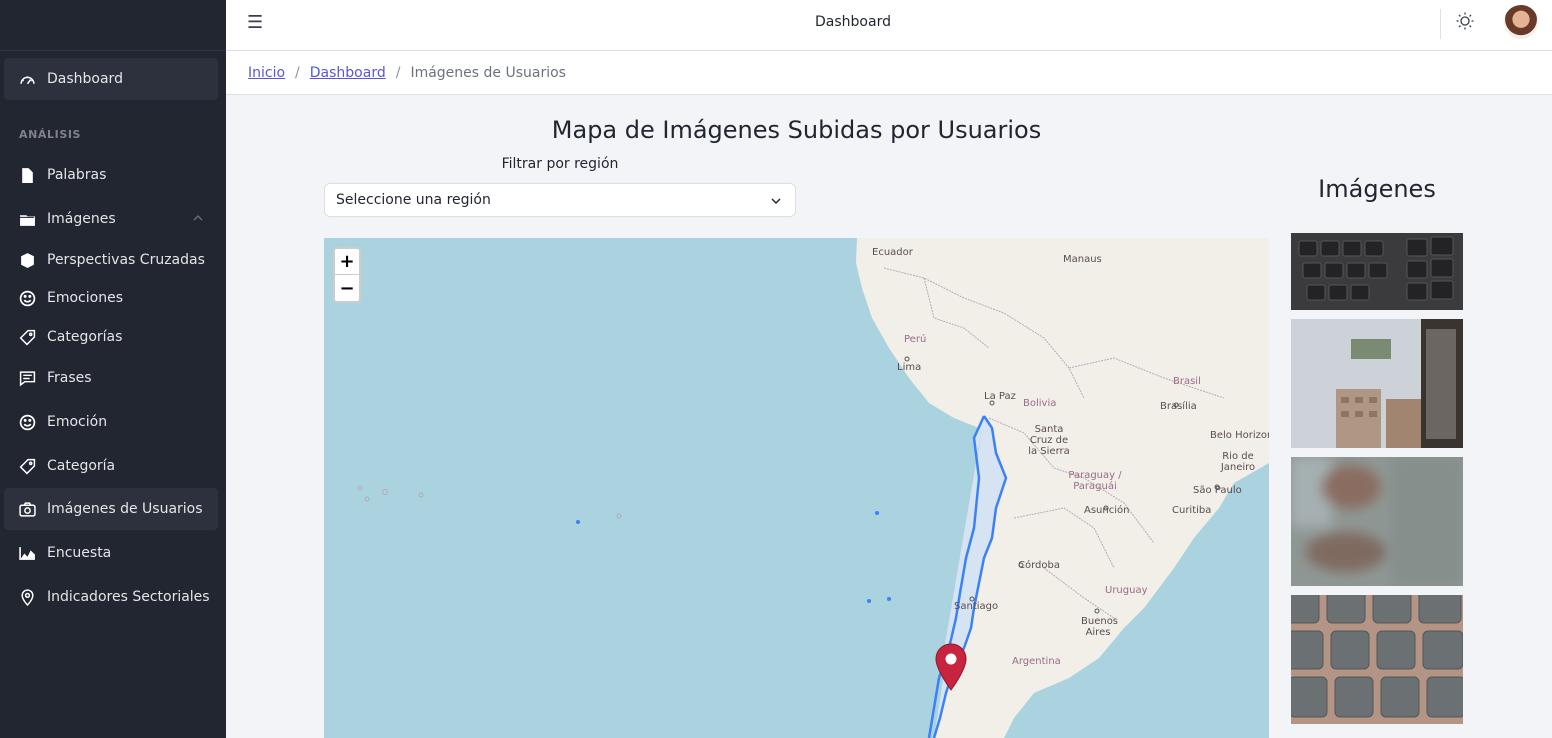 This screenshot has width=1552, height=738. Describe the element at coordinates (1039, 565) in the screenshot. I see `map-label: Córdoba` at that location.